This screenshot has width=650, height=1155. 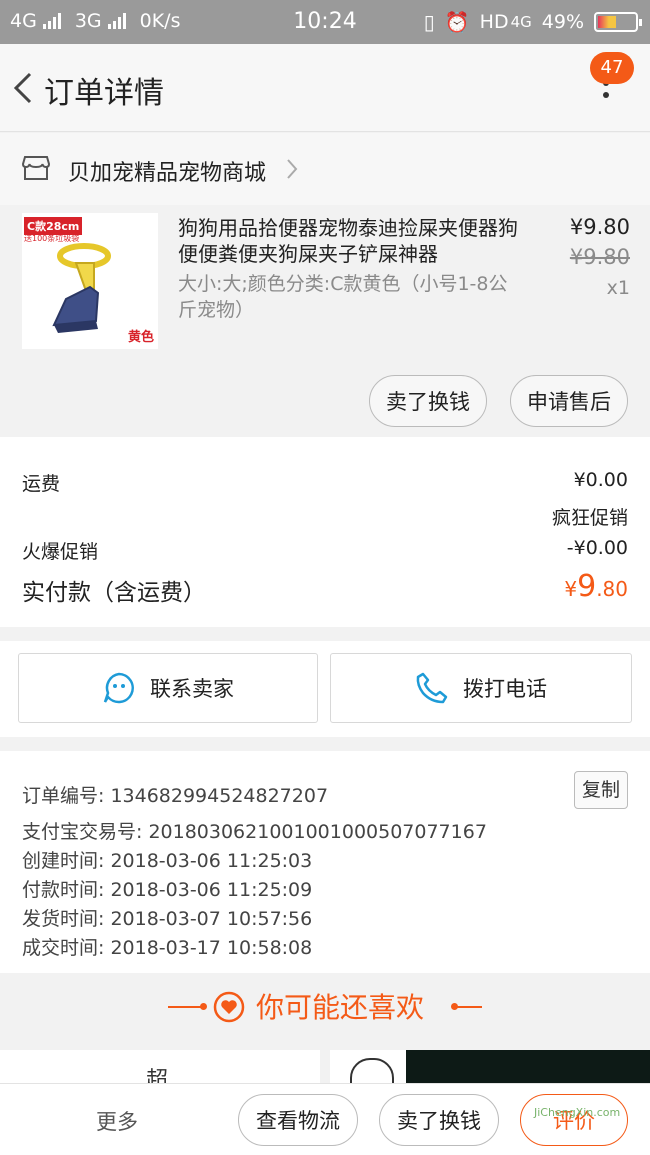 What do you see at coordinates (175, 796) in the screenshot?
I see `order-number: 订单编号: 134682994524827207` at bounding box center [175, 796].